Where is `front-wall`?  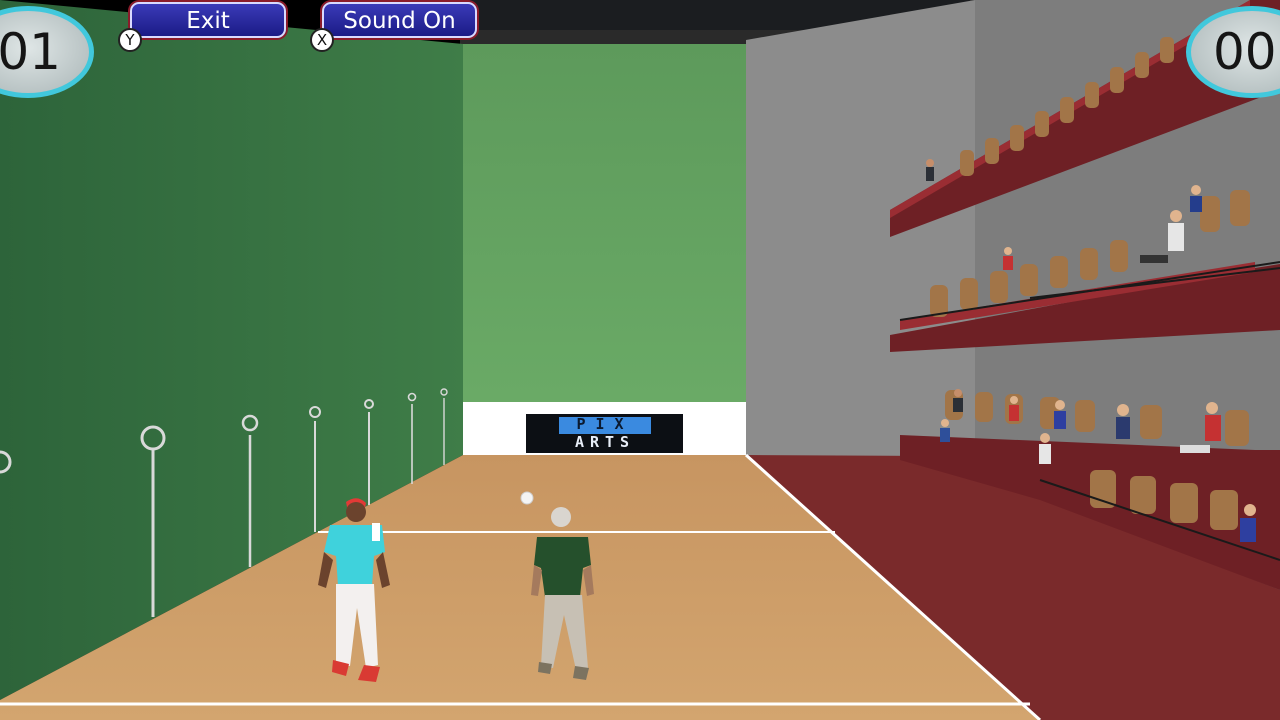 front-wall is located at coordinates (604, 223).